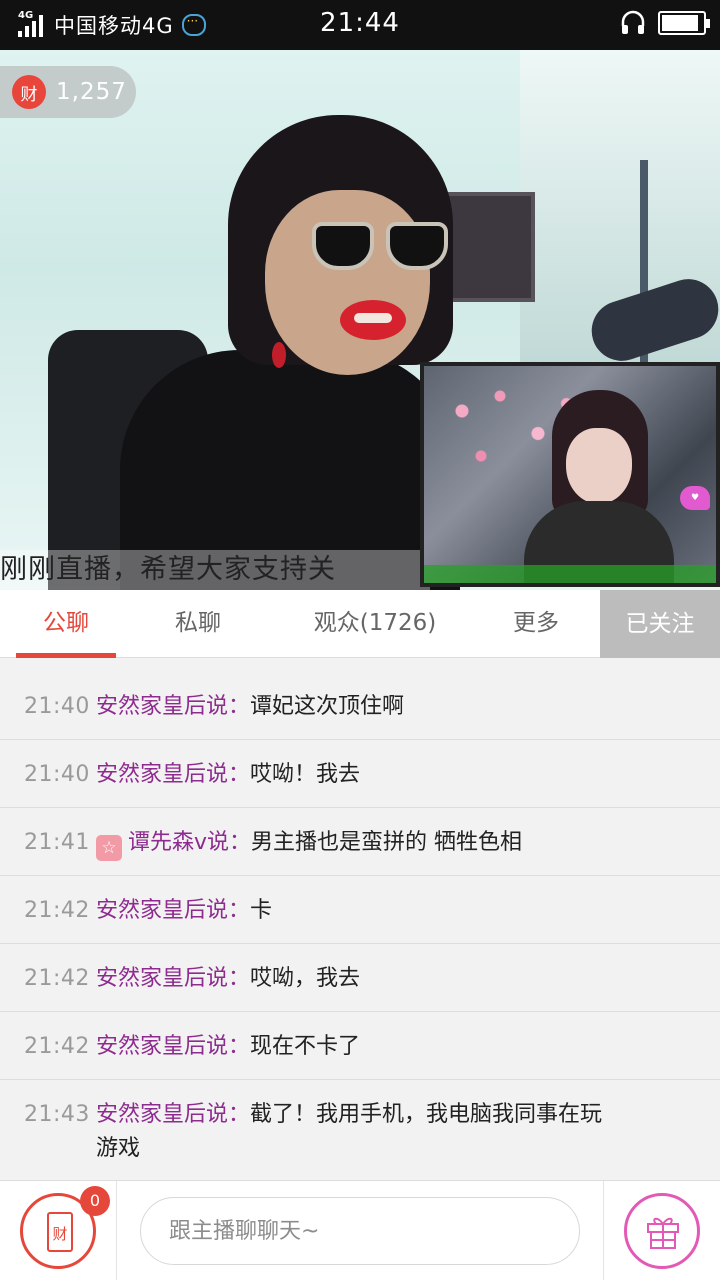  Describe the element at coordinates (305, 1046) in the screenshot. I see `message-text: 现在不卡了` at that location.